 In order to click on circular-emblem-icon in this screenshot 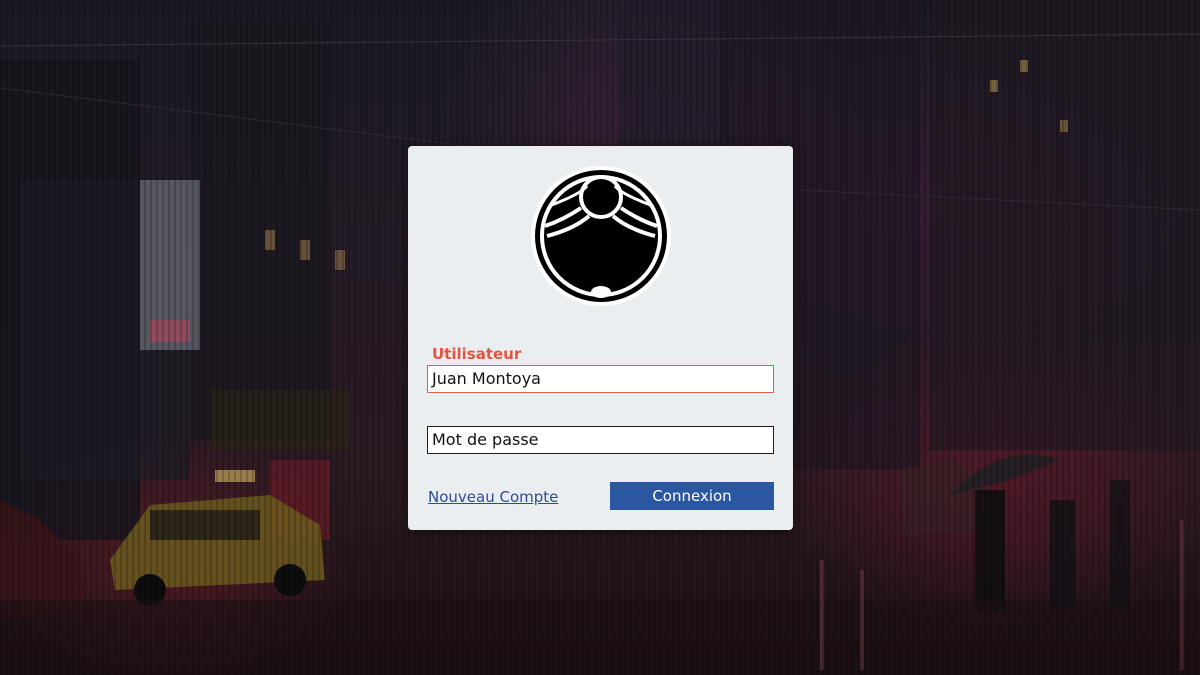, I will do `click(601, 236)`.